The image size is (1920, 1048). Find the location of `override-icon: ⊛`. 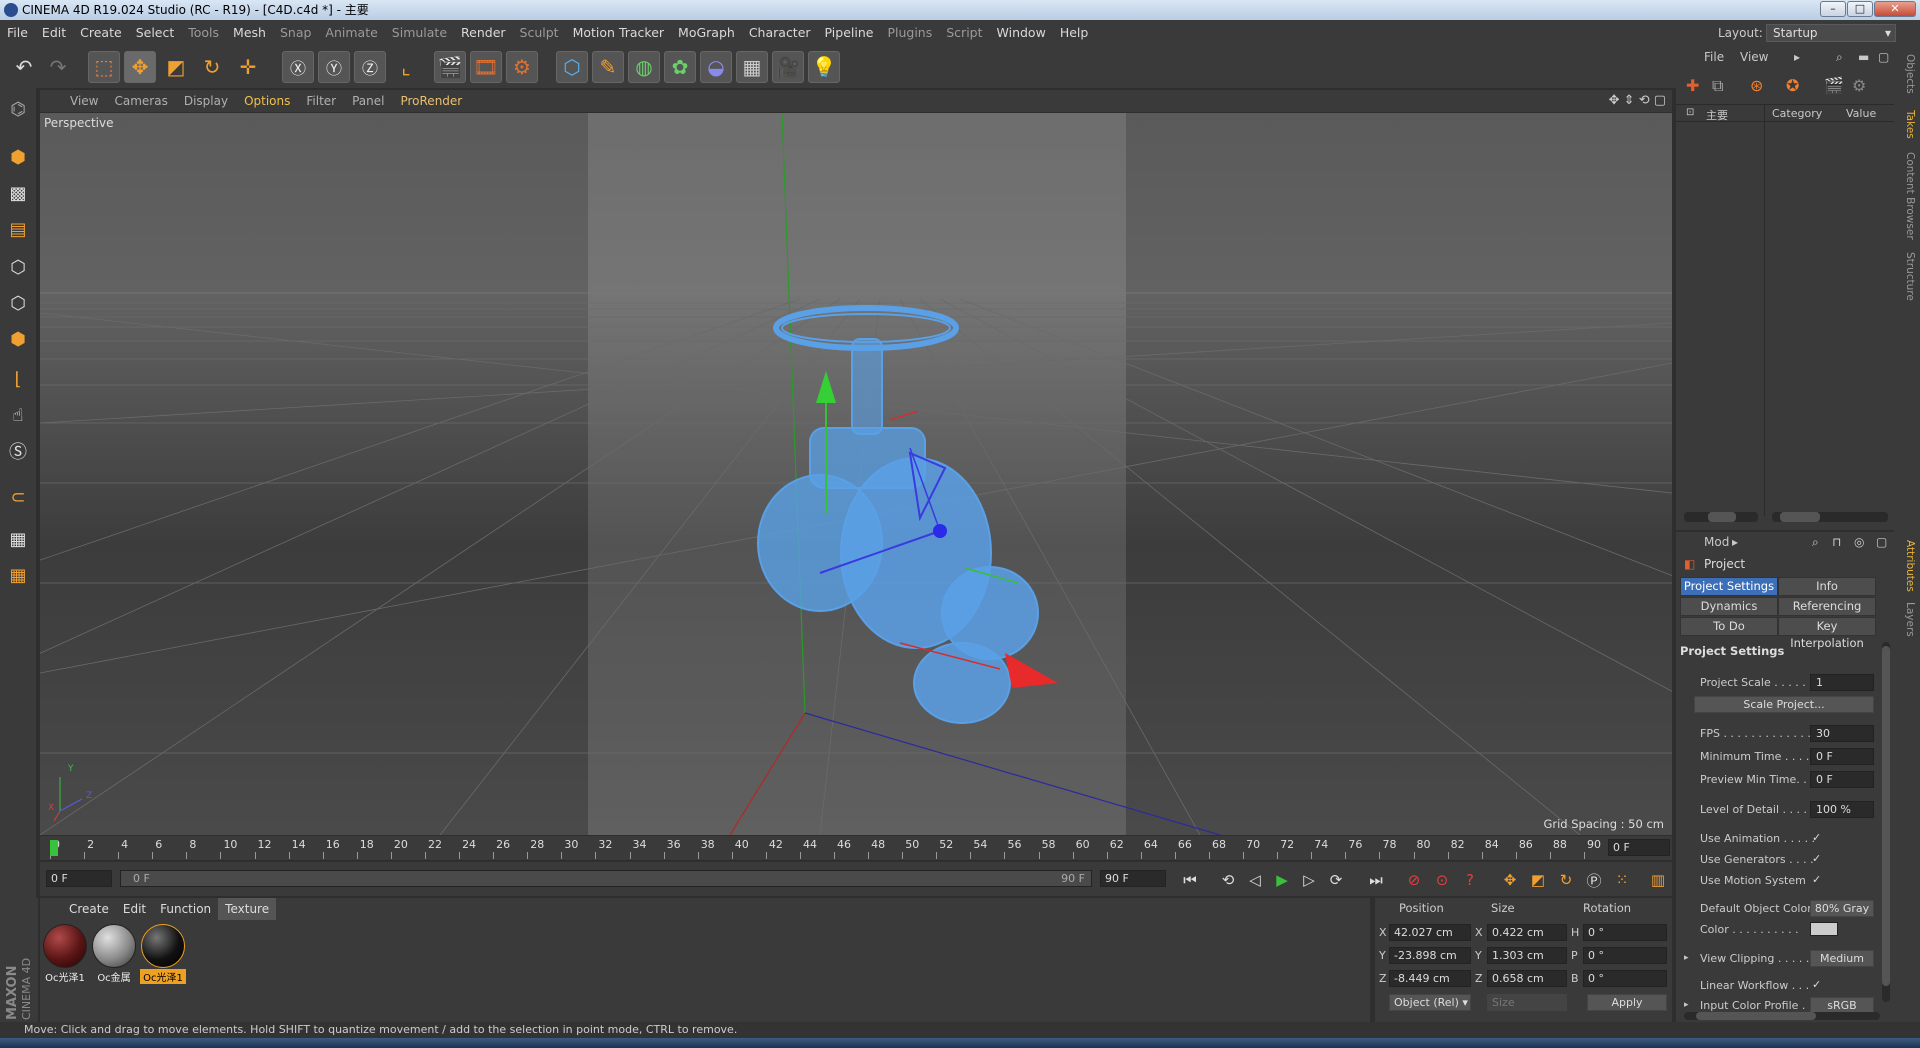

override-icon: ⊛ is located at coordinates (1756, 85).